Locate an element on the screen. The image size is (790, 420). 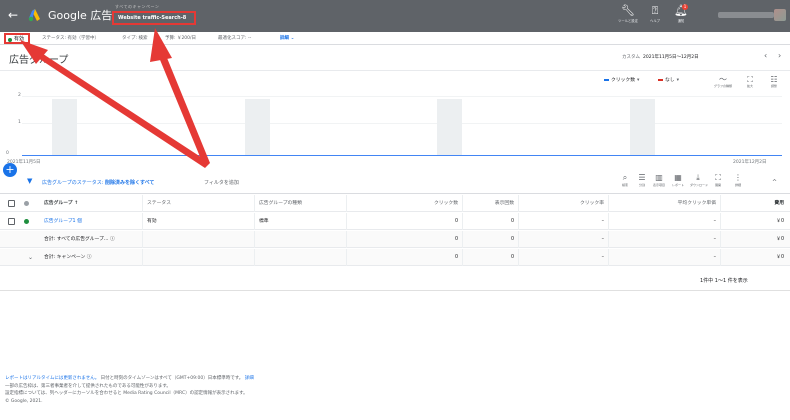
dropdown-icon: ▾ is located at coordinates (678, 80).